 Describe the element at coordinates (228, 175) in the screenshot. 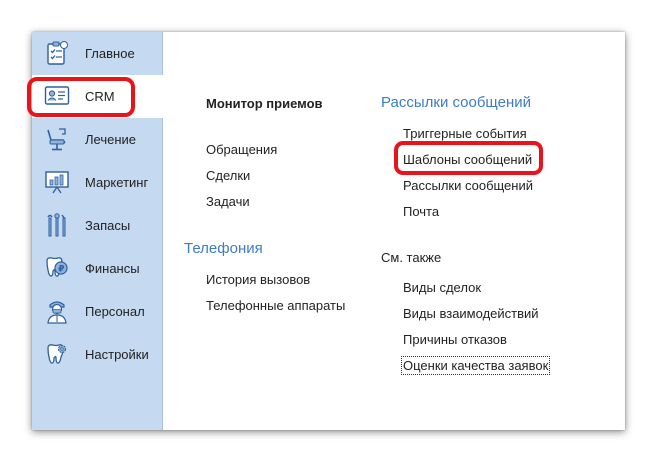

I see `deals-link: Сделки` at that location.